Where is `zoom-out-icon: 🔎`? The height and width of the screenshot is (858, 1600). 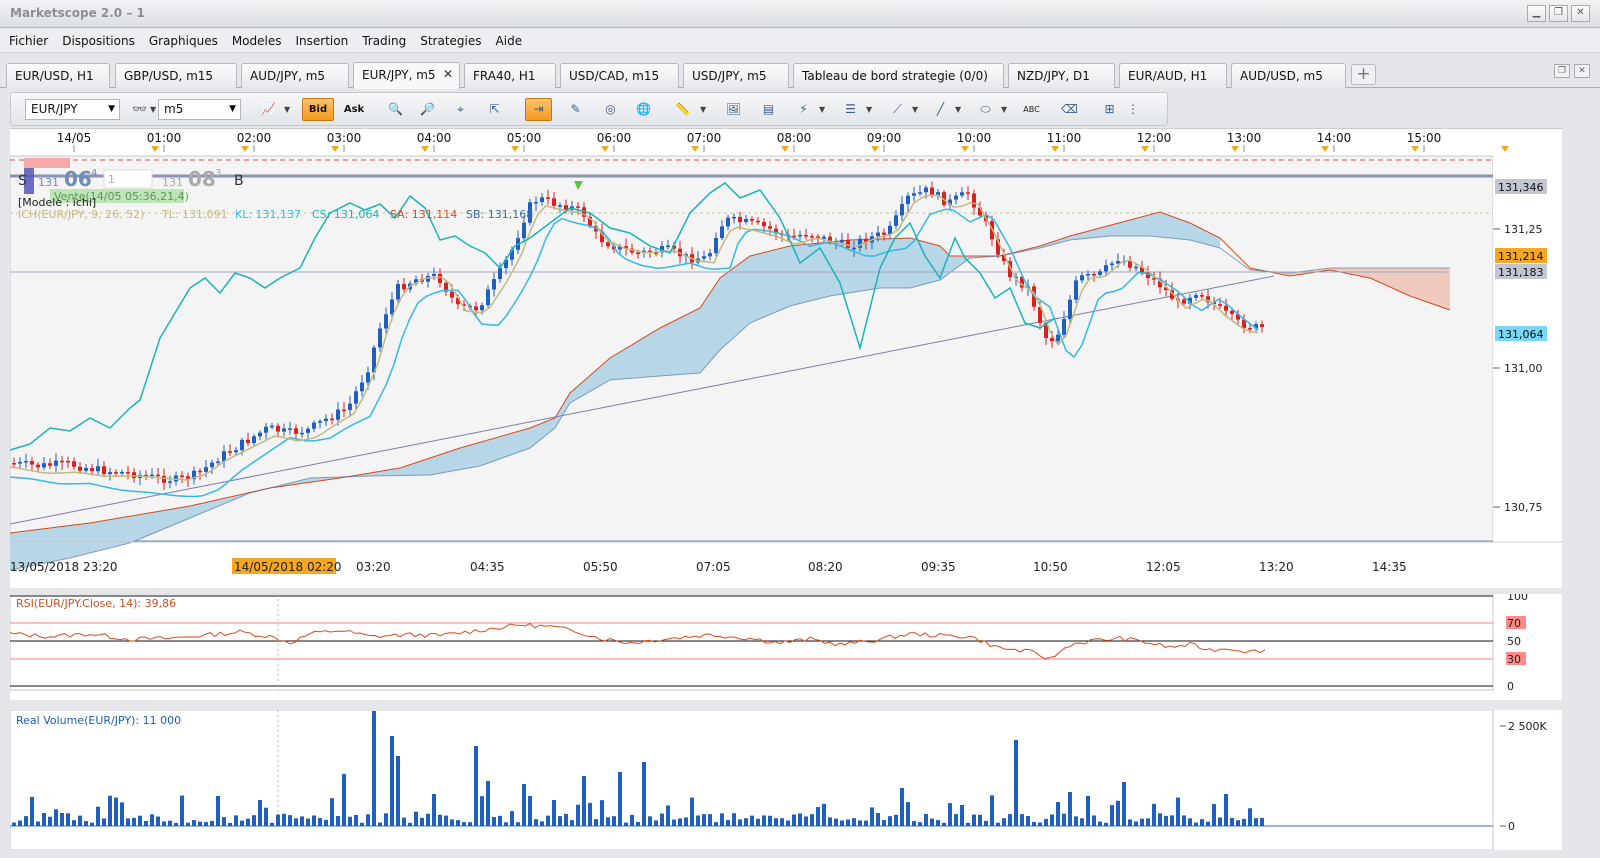 zoom-out-icon: 🔎 is located at coordinates (427, 109).